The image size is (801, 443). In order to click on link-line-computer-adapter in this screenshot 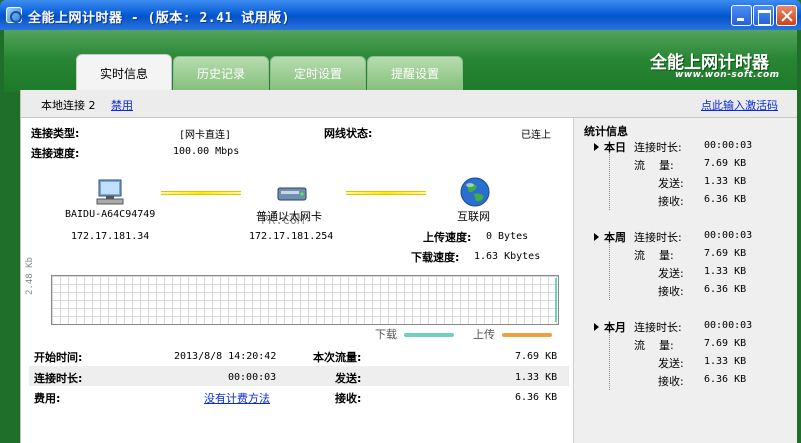, I will do `click(201, 193)`.